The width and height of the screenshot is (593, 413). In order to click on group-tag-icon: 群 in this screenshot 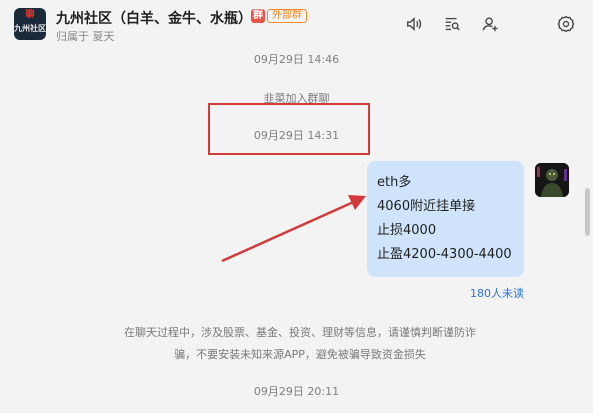, I will do `click(258, 16)`.